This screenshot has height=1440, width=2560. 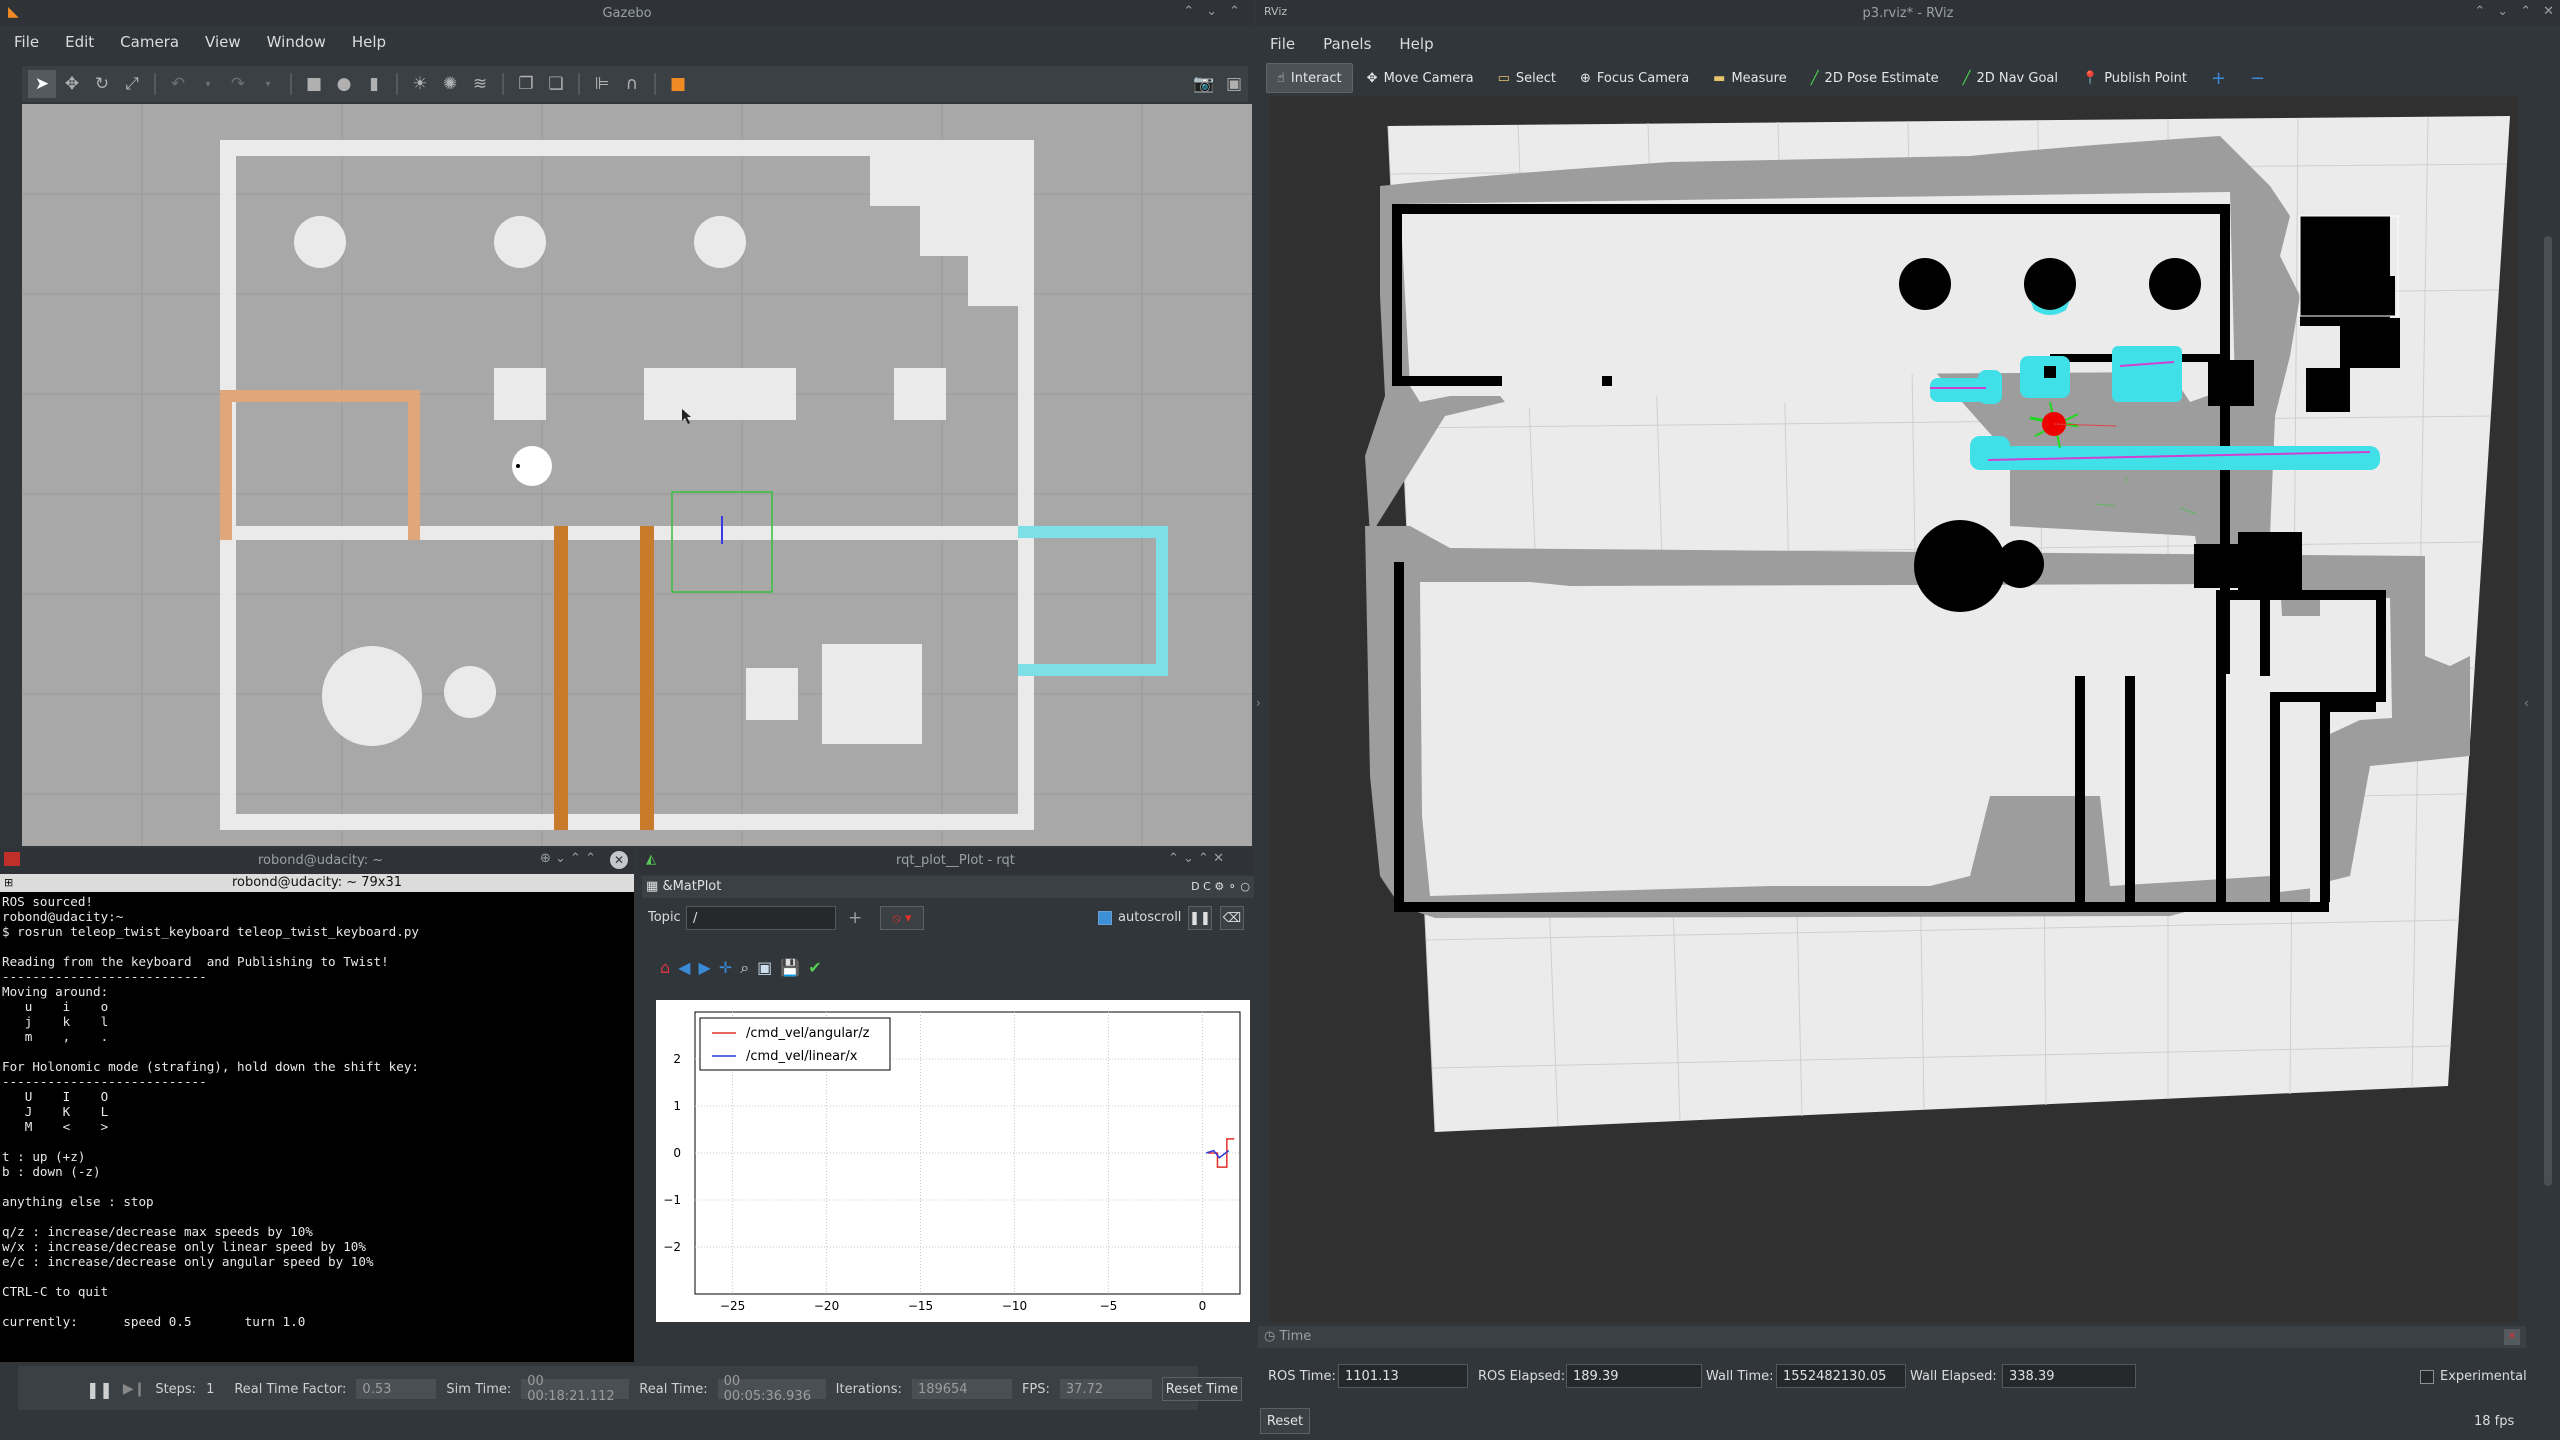 I want to click on translate-icon: ✥, so click(x=72, y=84).